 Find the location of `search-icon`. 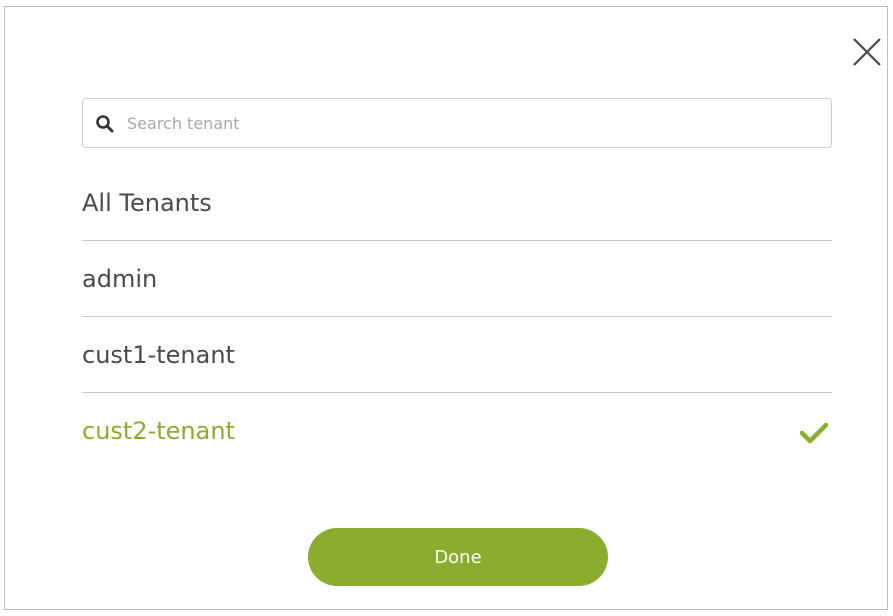

search-icon is located at coordinates (105, 124).